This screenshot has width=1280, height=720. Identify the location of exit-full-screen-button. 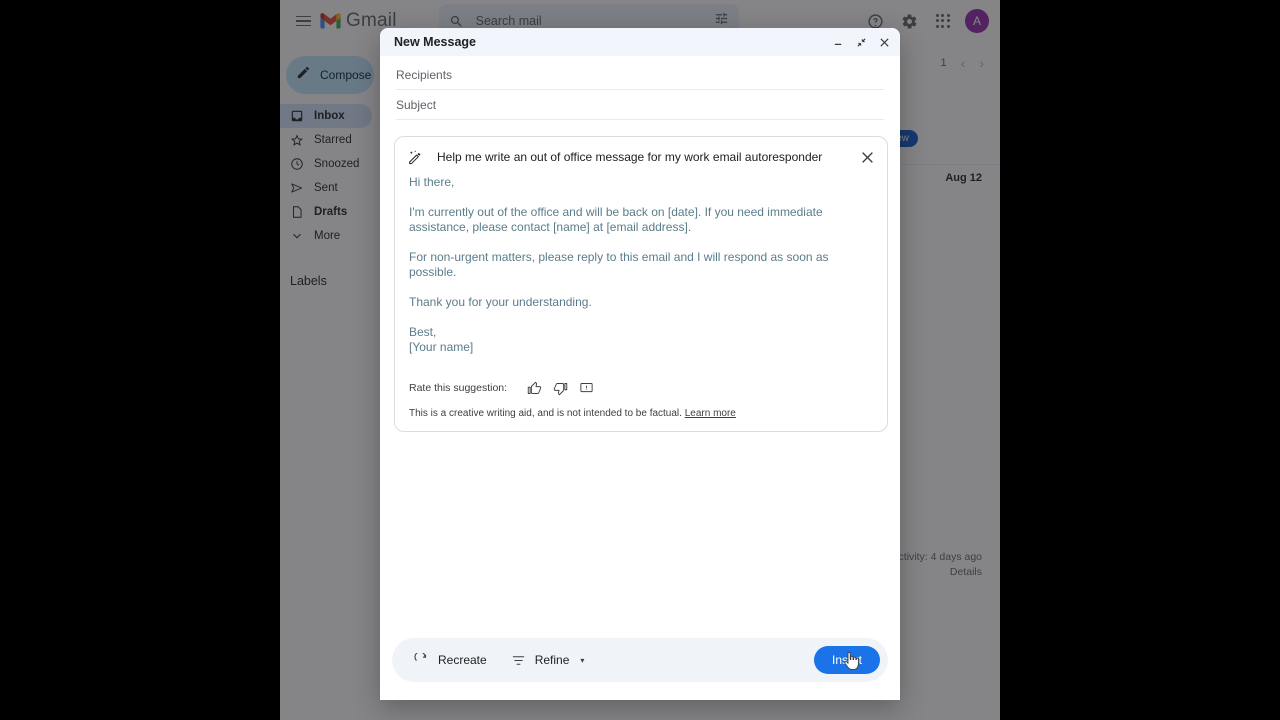
(861, 42).